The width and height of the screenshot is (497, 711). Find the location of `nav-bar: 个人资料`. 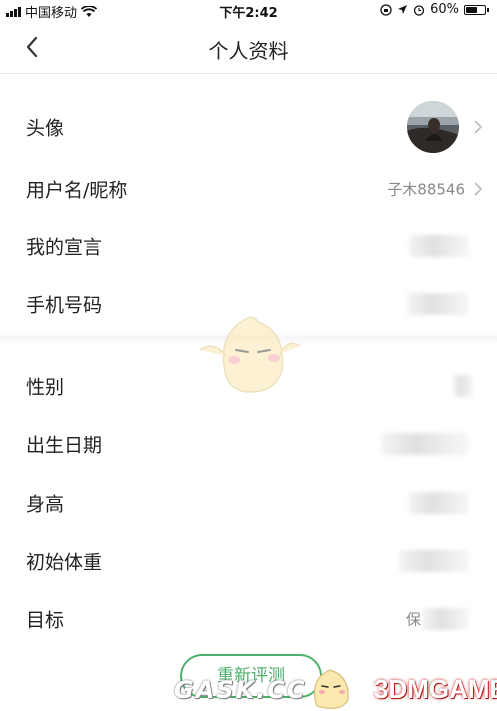

nav-bar: 个人资料 is located at coordinates (248, 47).